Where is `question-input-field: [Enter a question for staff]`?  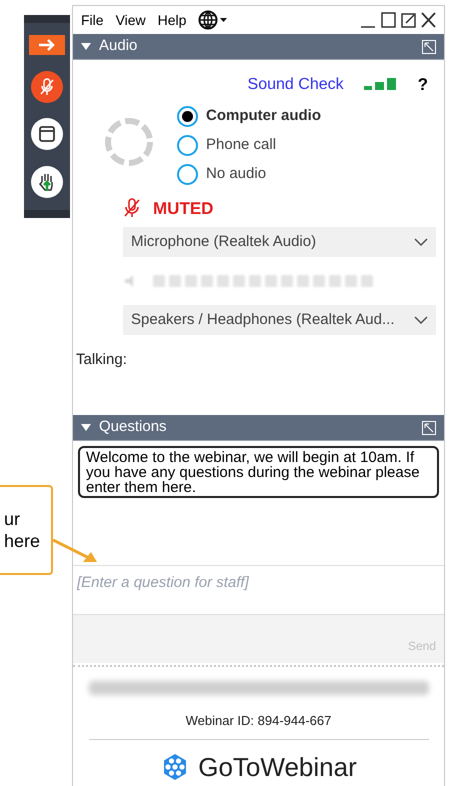
question-input-field: [Enter a question for staff] is located at coordinates (258, 590).